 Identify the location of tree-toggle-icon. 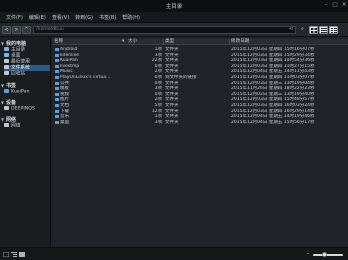
(14, 254).